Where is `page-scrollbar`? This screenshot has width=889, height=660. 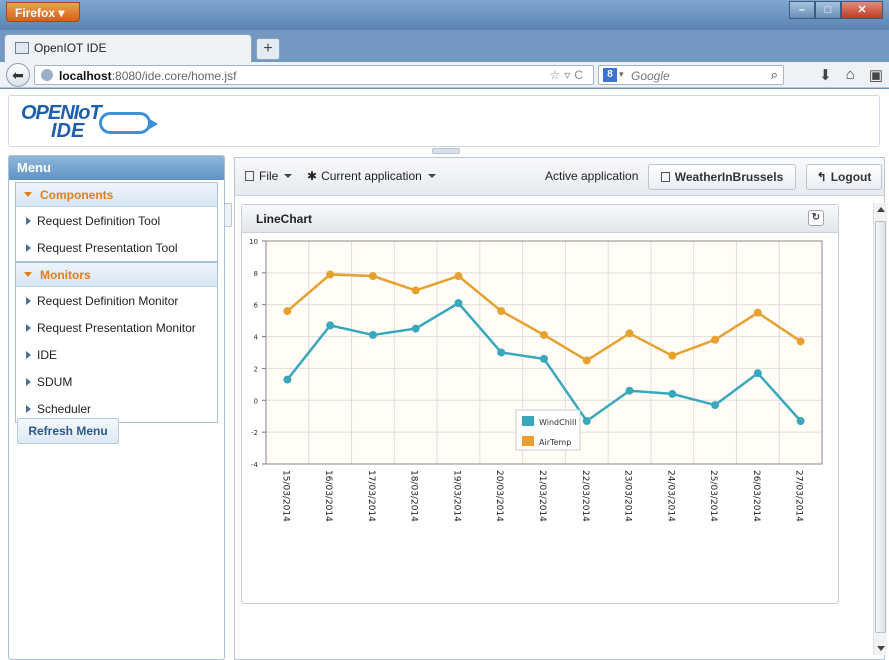
page-scrollbar is located at coordinates (880, 429).